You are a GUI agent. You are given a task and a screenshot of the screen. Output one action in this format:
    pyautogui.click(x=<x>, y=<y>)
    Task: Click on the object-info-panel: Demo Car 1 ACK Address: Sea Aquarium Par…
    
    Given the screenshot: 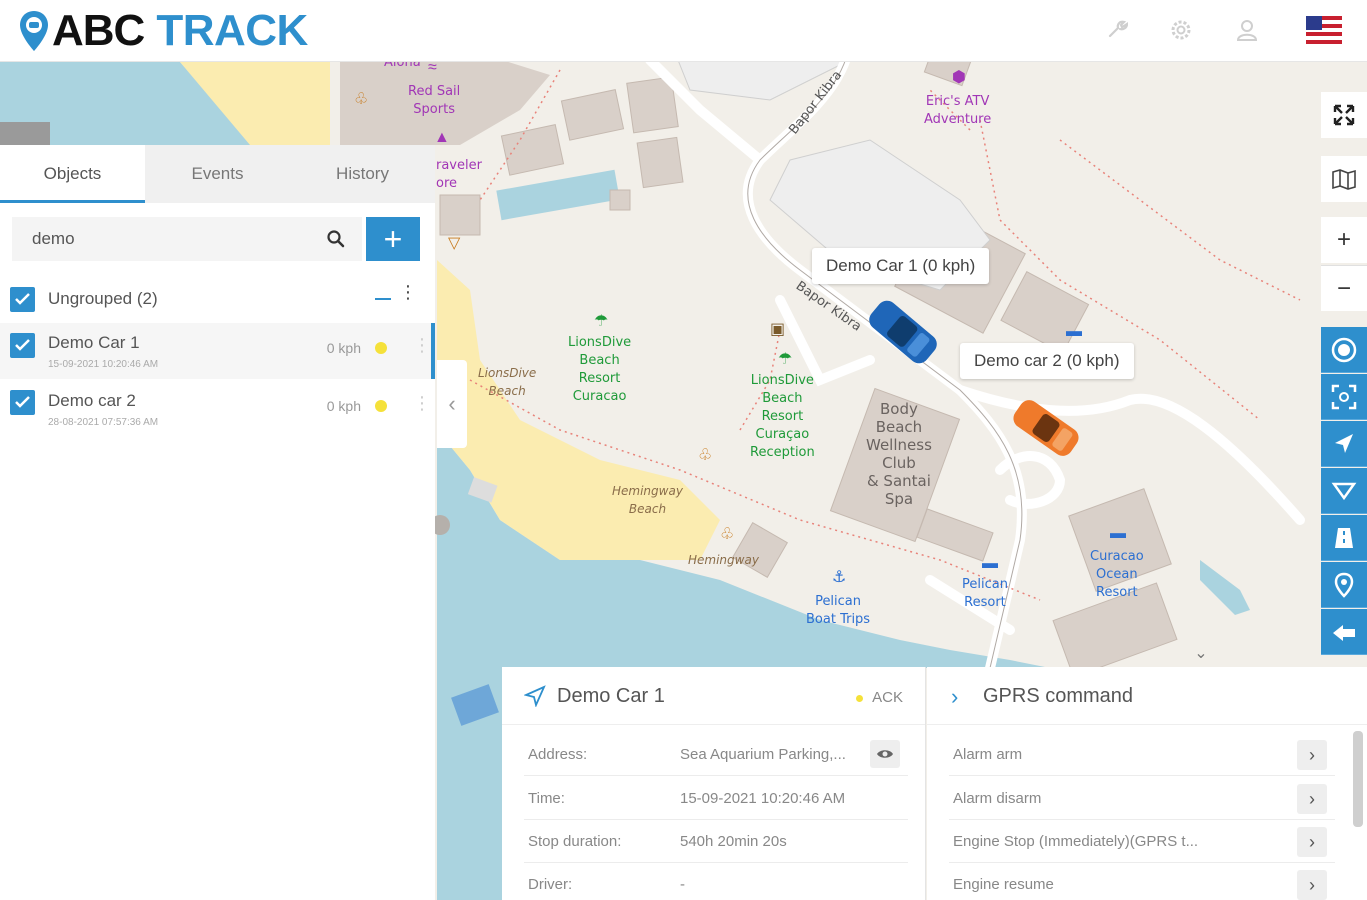 What is the action you would take?
    pyautogui.click(x=714, y=783)
    